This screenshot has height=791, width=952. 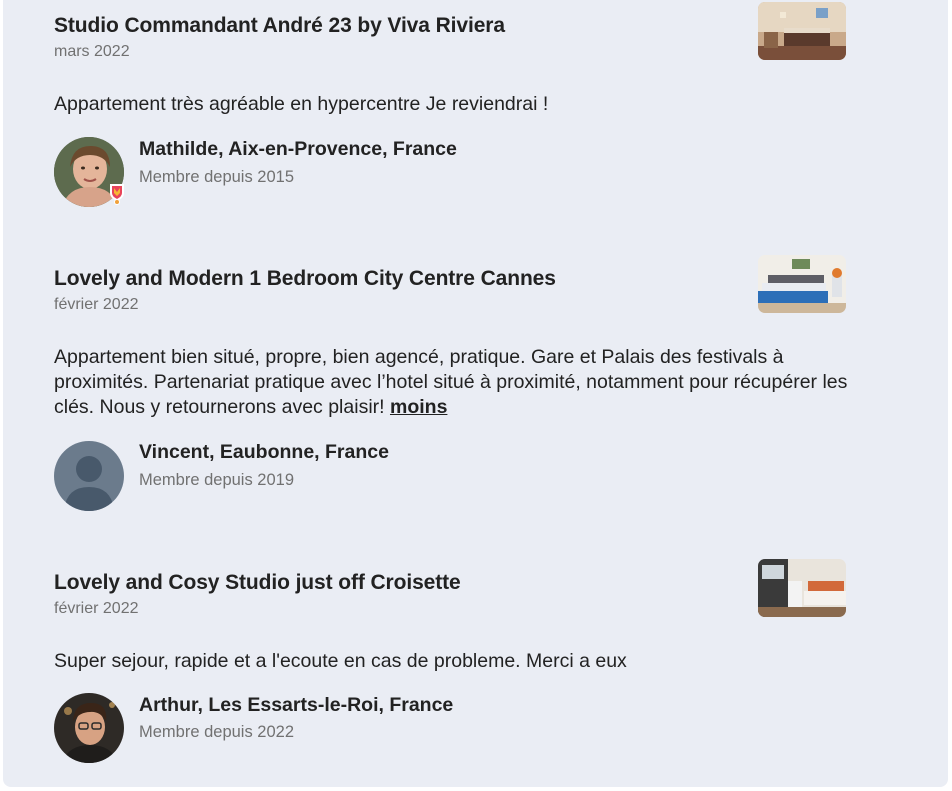 I want to click on reviewer-name: Vincent, Eaubonne, France, so click(x=264, y=452).